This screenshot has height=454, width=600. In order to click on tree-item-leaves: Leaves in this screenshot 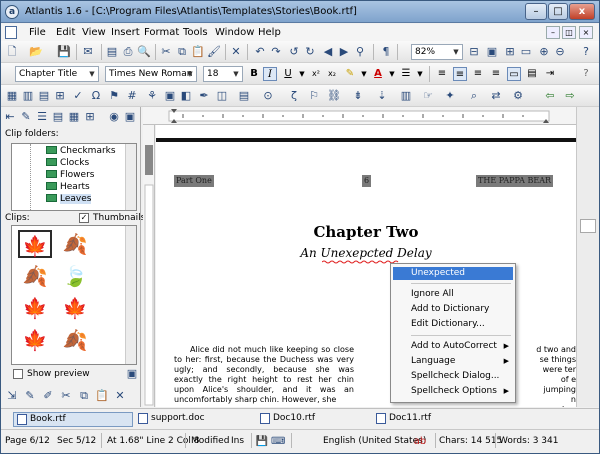, I will do `click(69, 199)`.